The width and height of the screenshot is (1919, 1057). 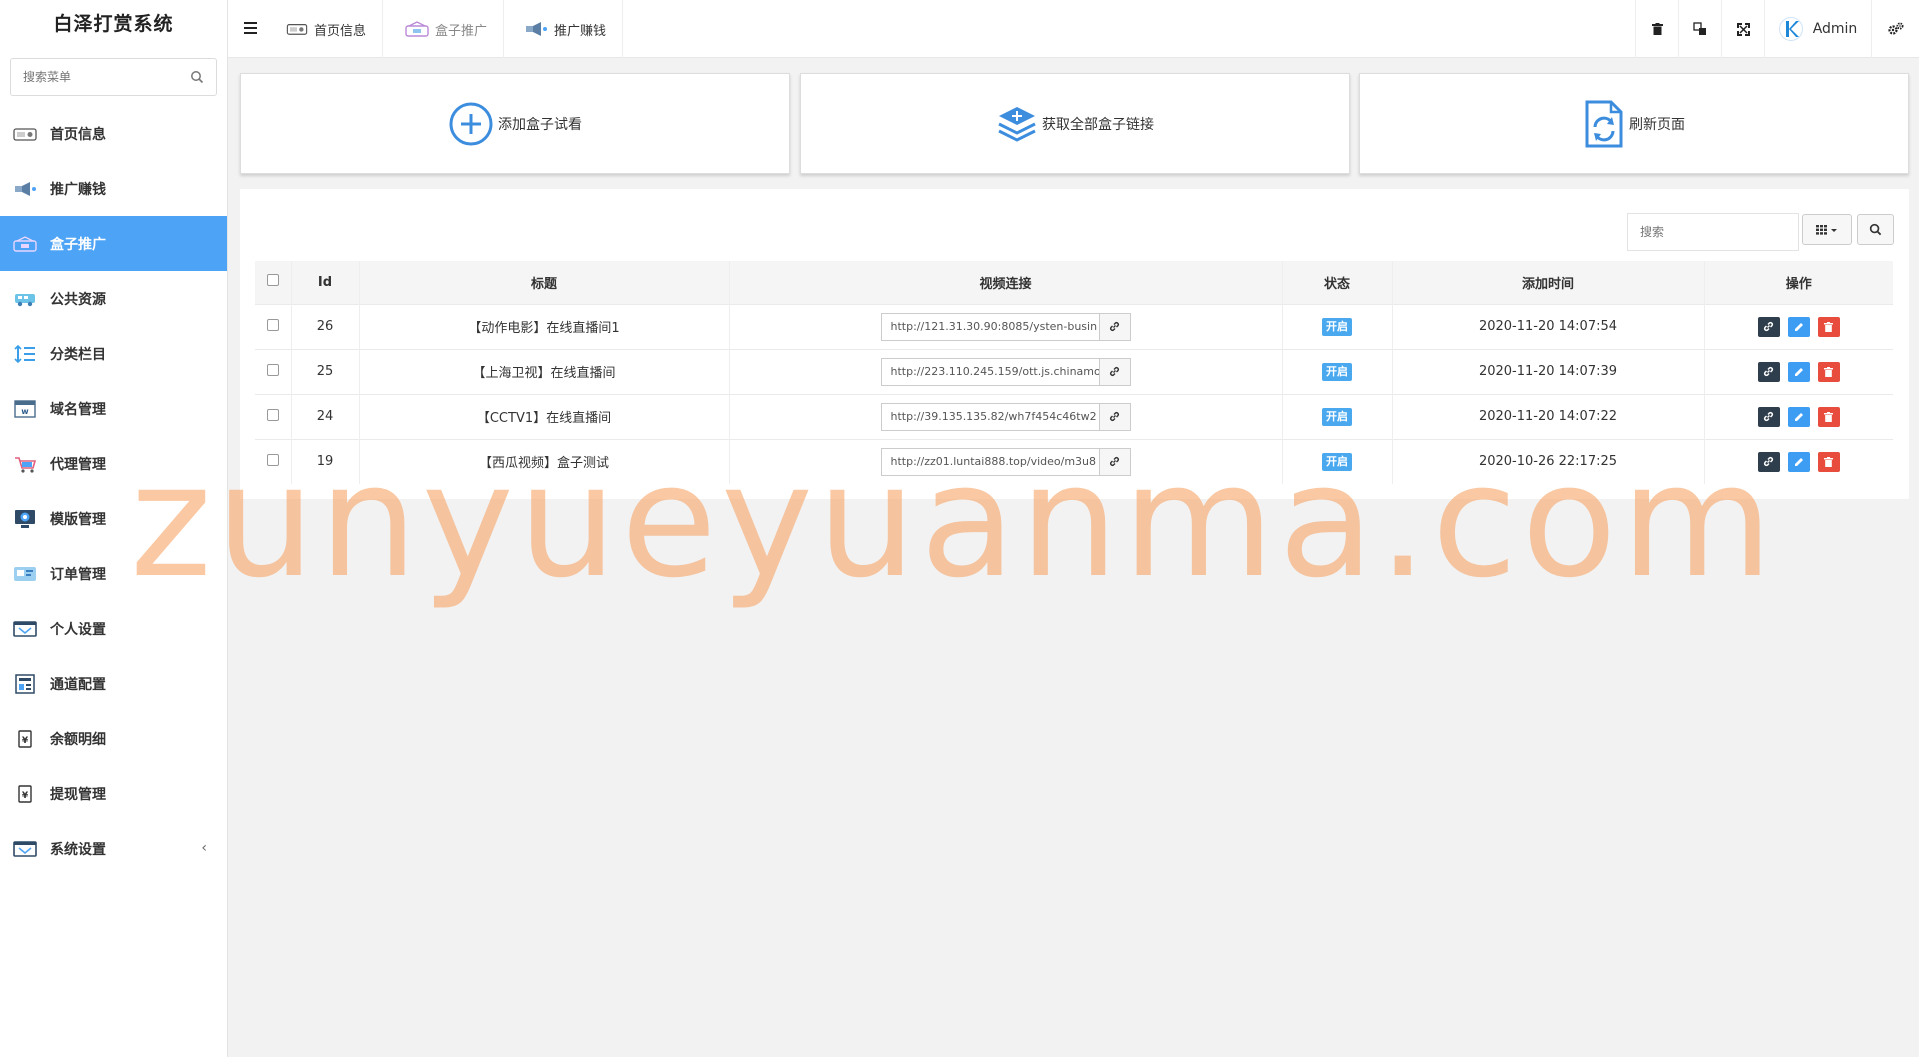 What do you see at coordinates (417, 29) in the screenshot?
I see `box-promo-icon` at bounding box center [417, 29].